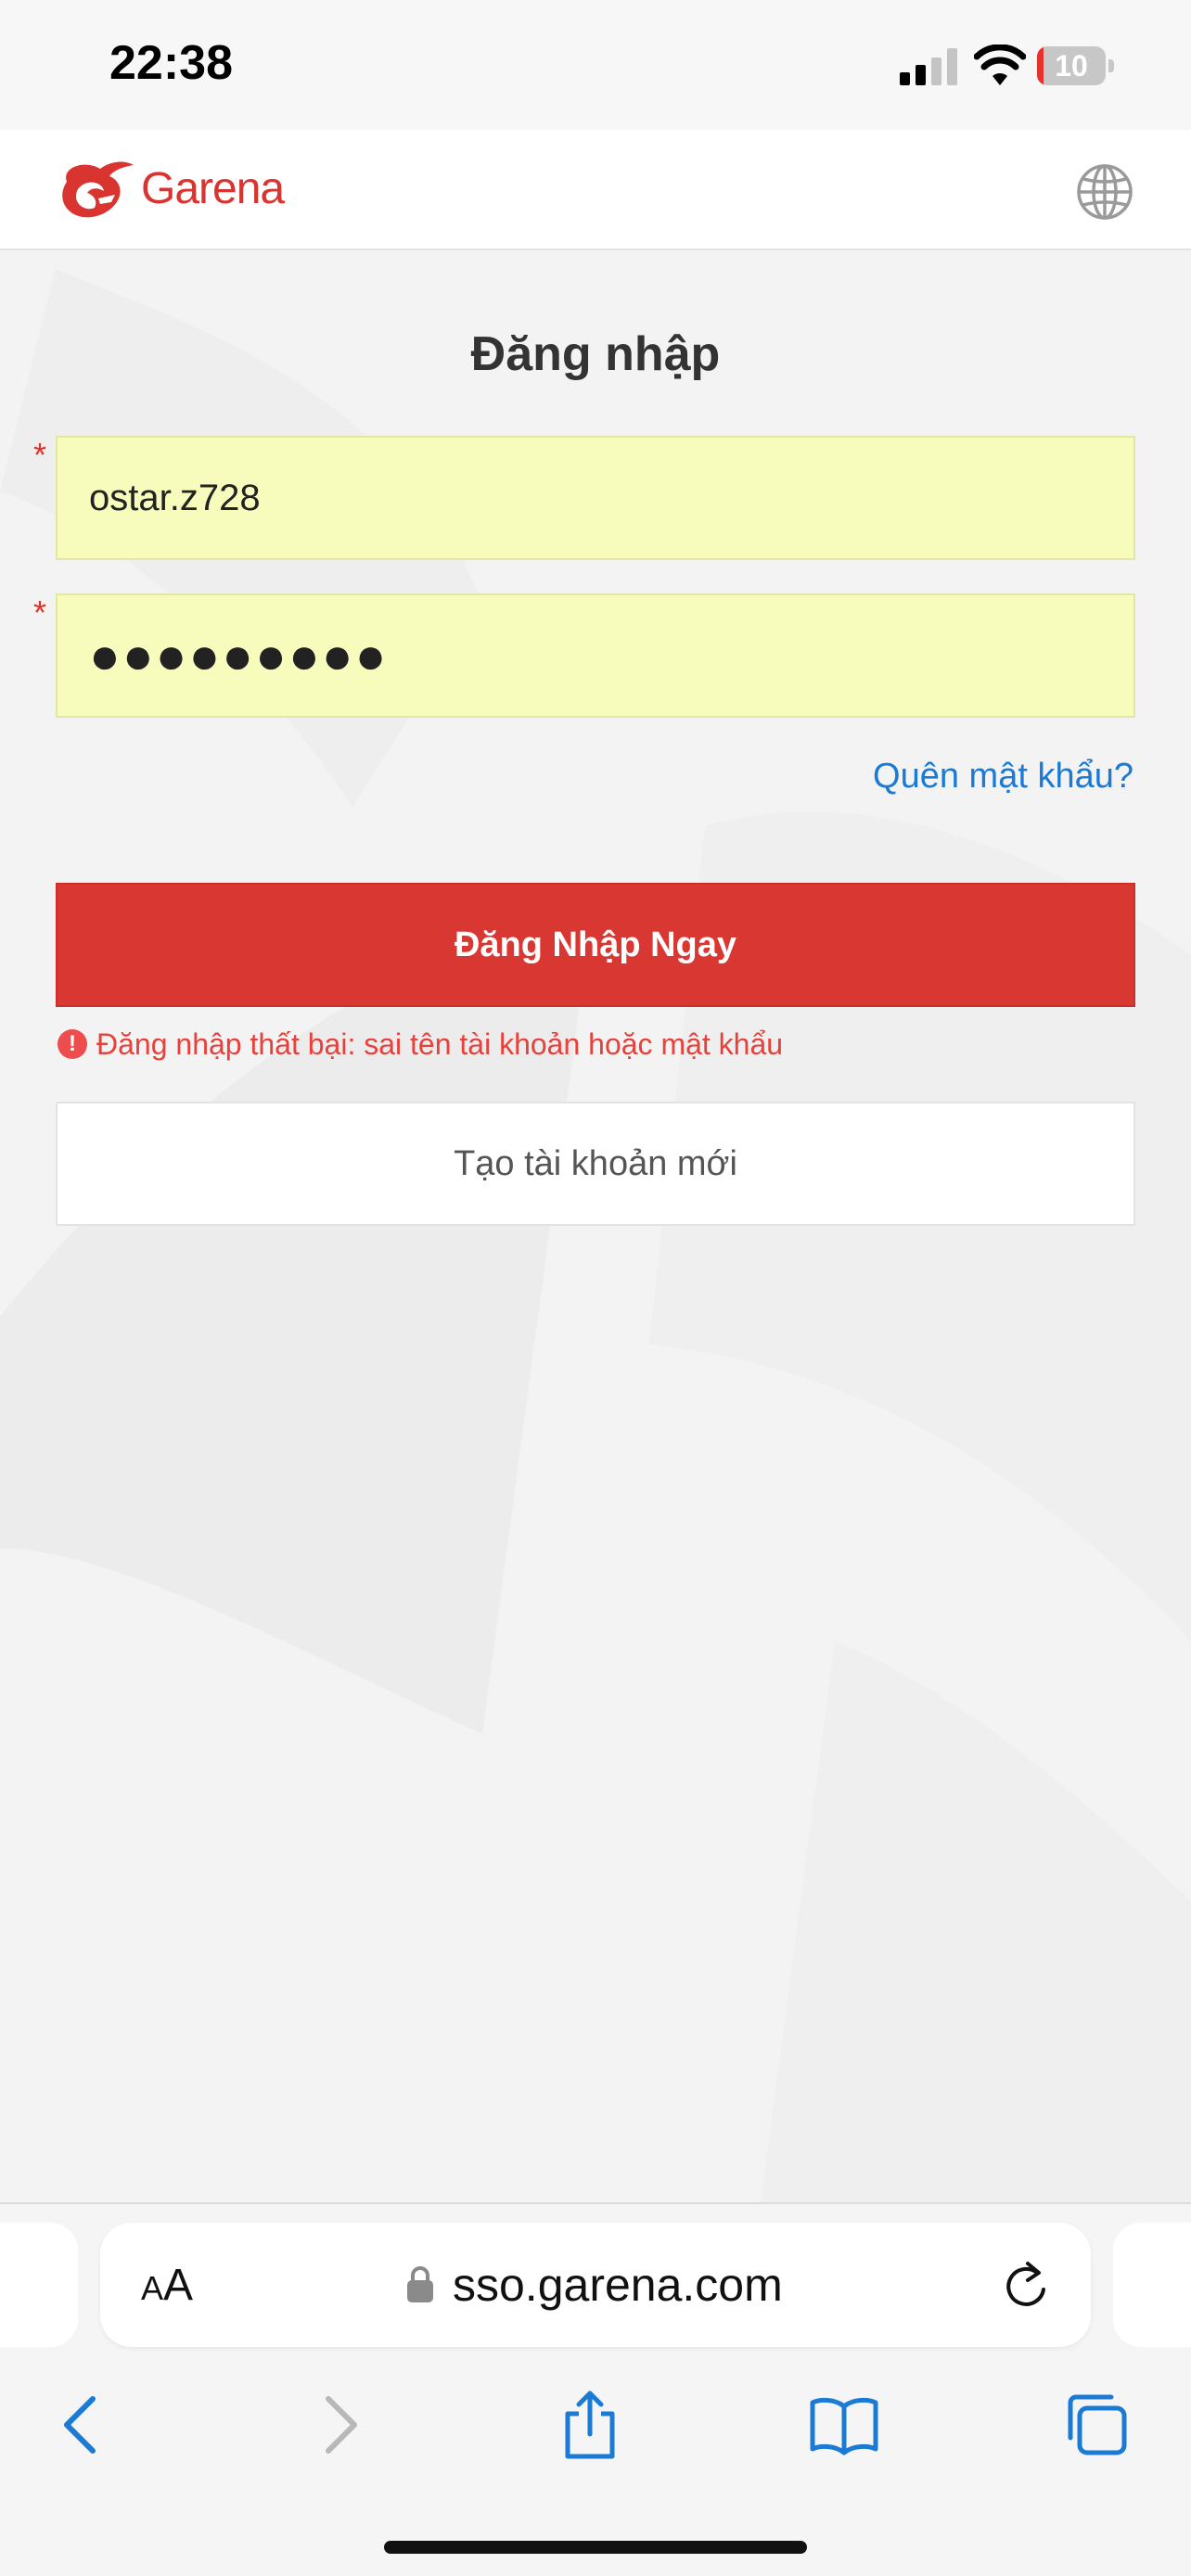  I want to click on garena-logo-icon, so click(97, 191).